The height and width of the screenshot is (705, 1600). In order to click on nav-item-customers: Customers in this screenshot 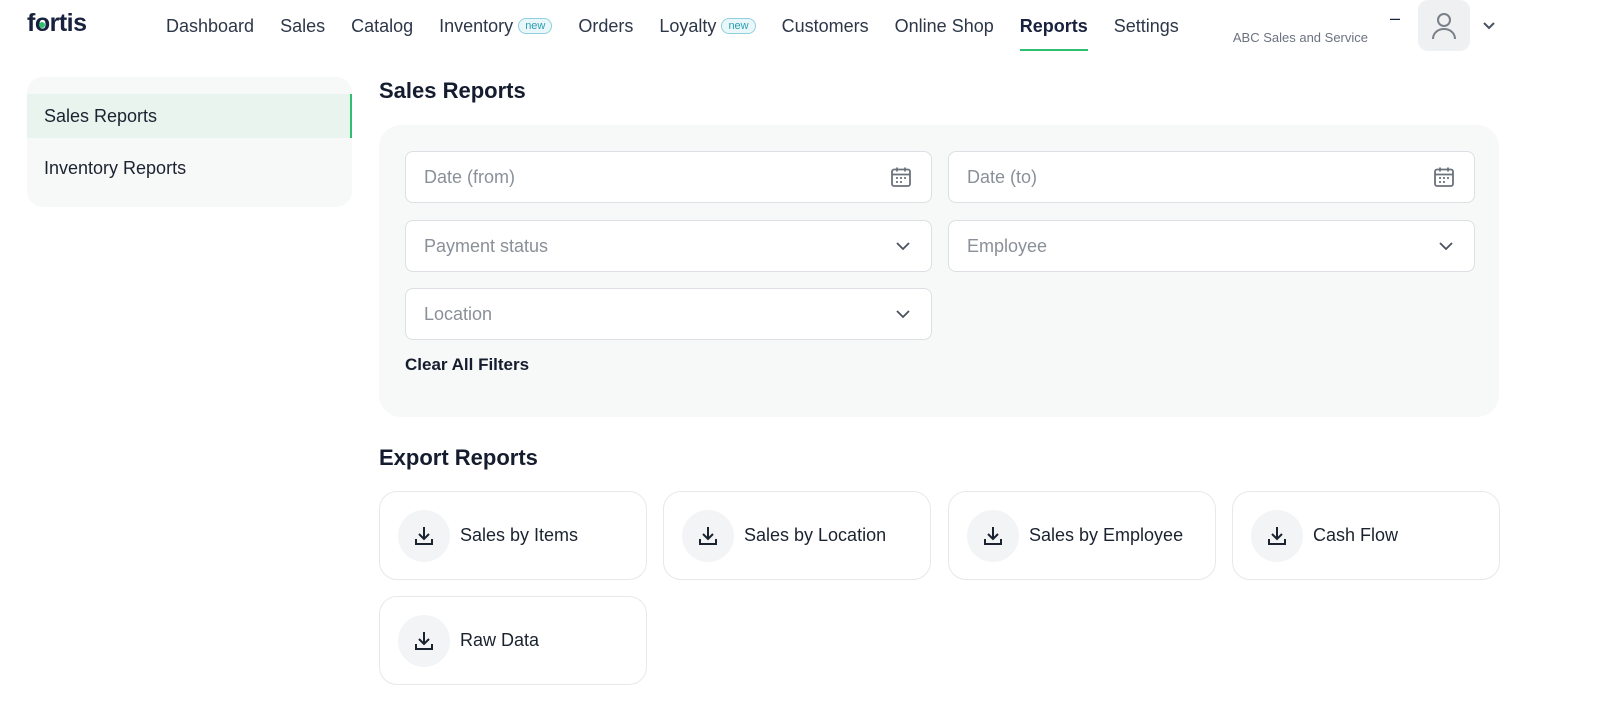, I will do `click(825, 26)`.